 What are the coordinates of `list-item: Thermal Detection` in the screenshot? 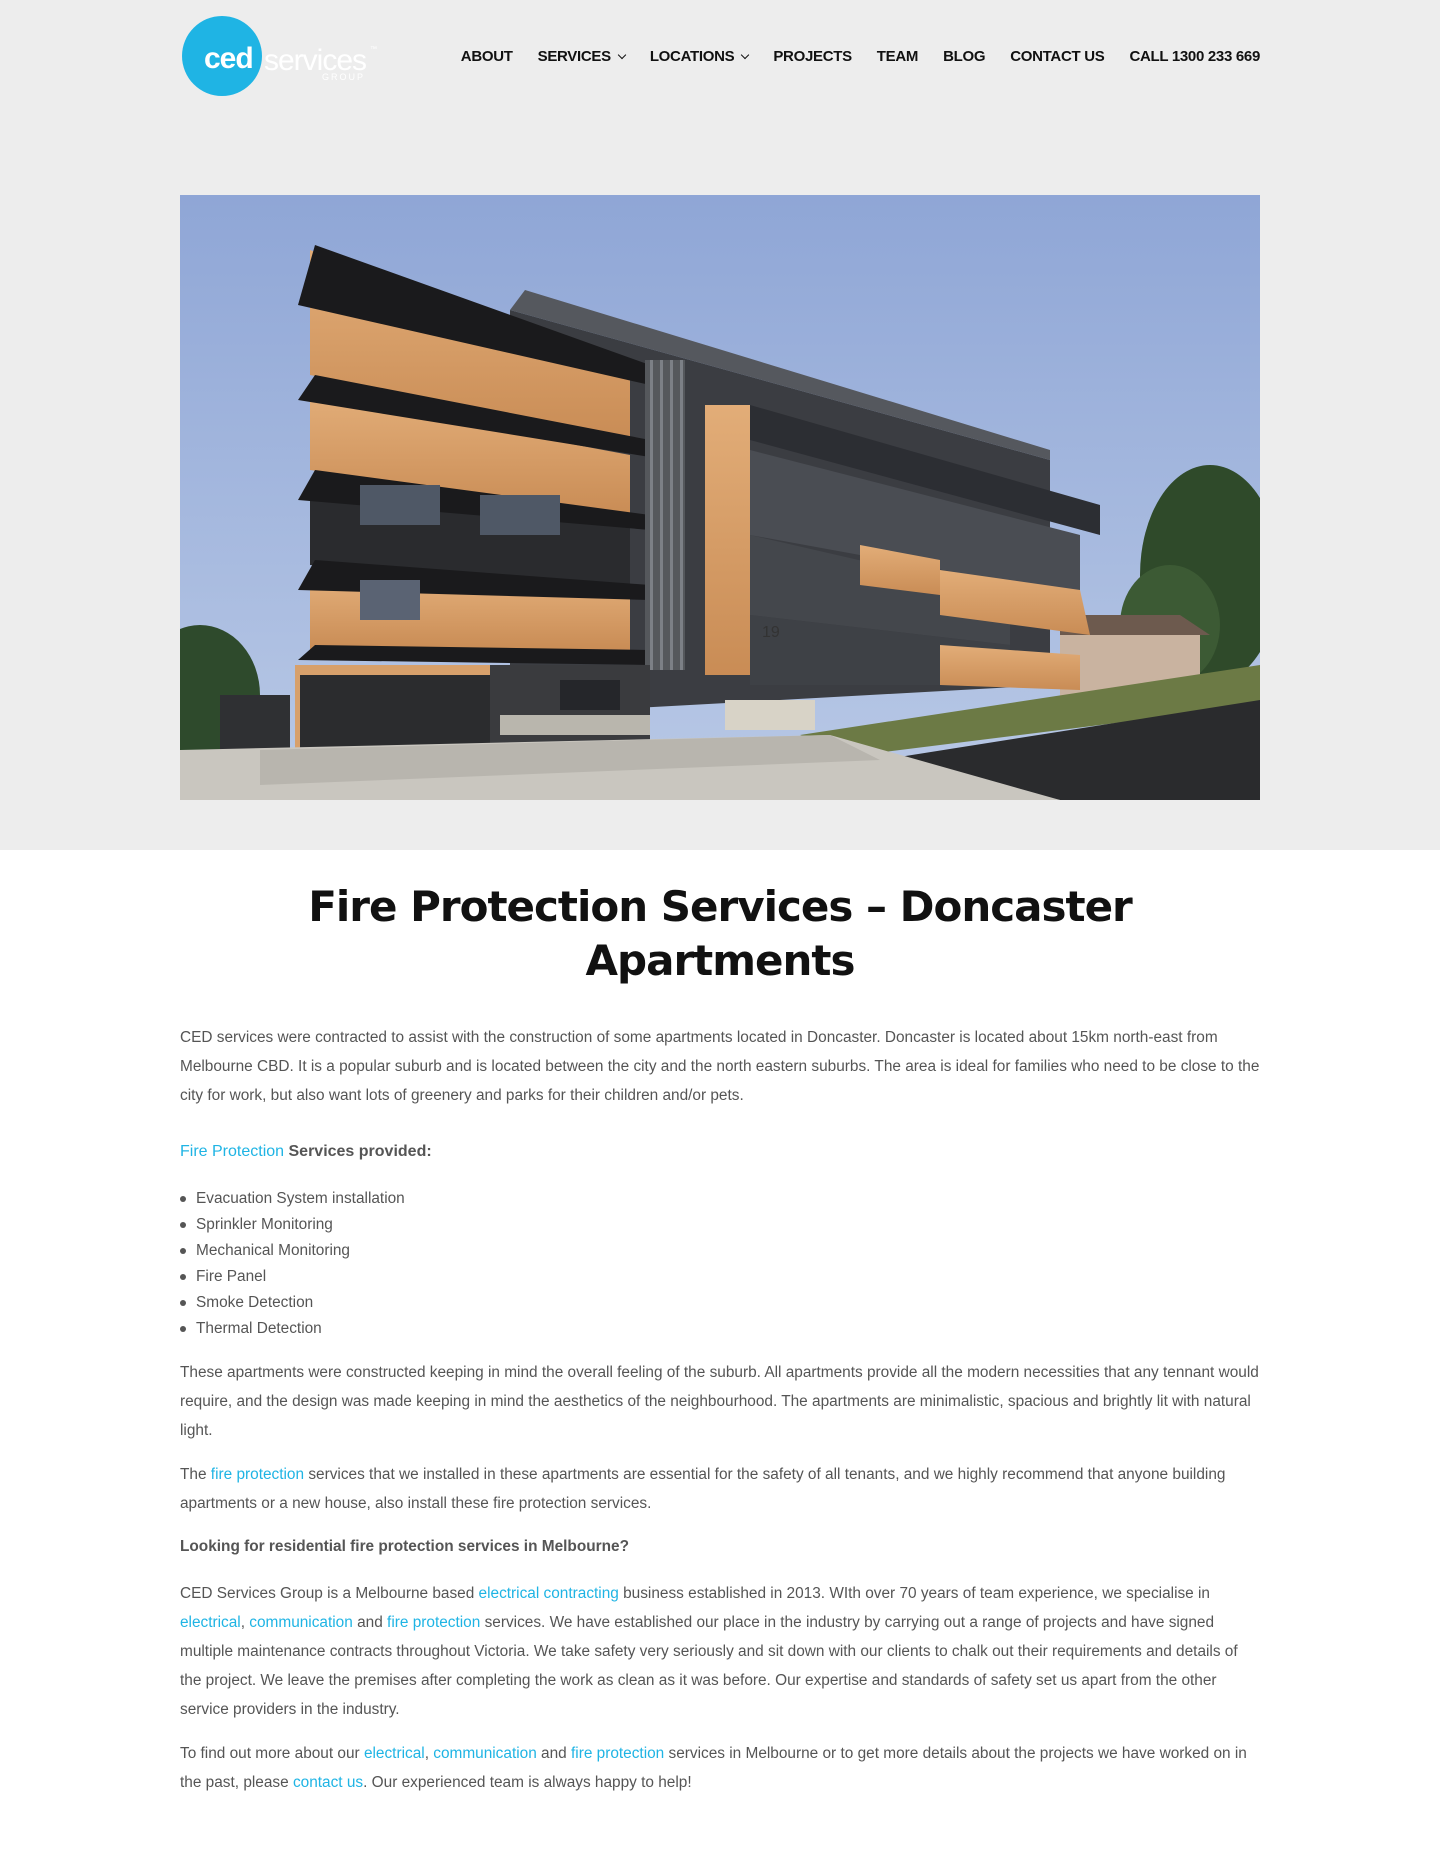 It's located at (292, 1329).